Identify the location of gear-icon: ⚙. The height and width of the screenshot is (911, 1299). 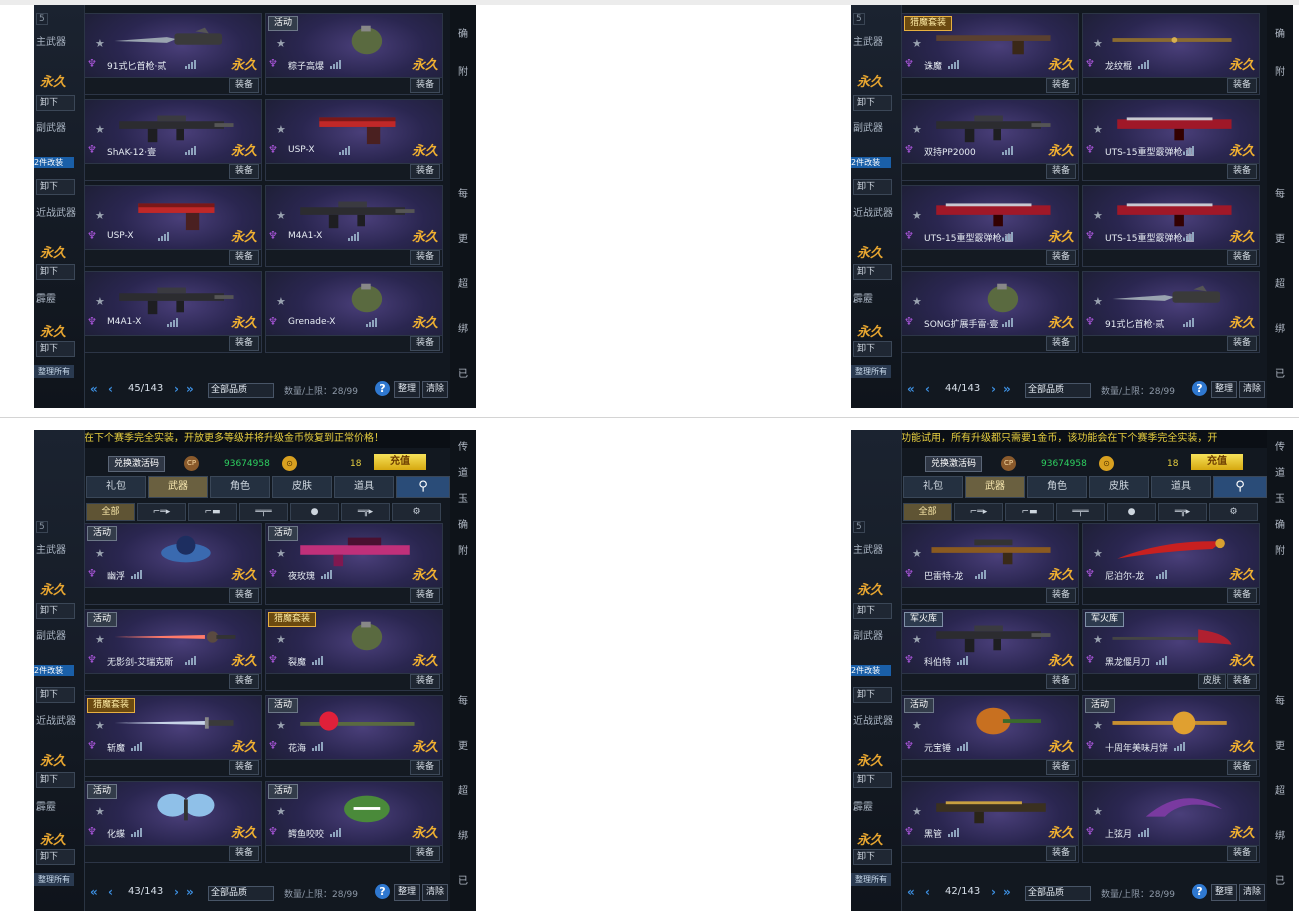
(1233, 512).